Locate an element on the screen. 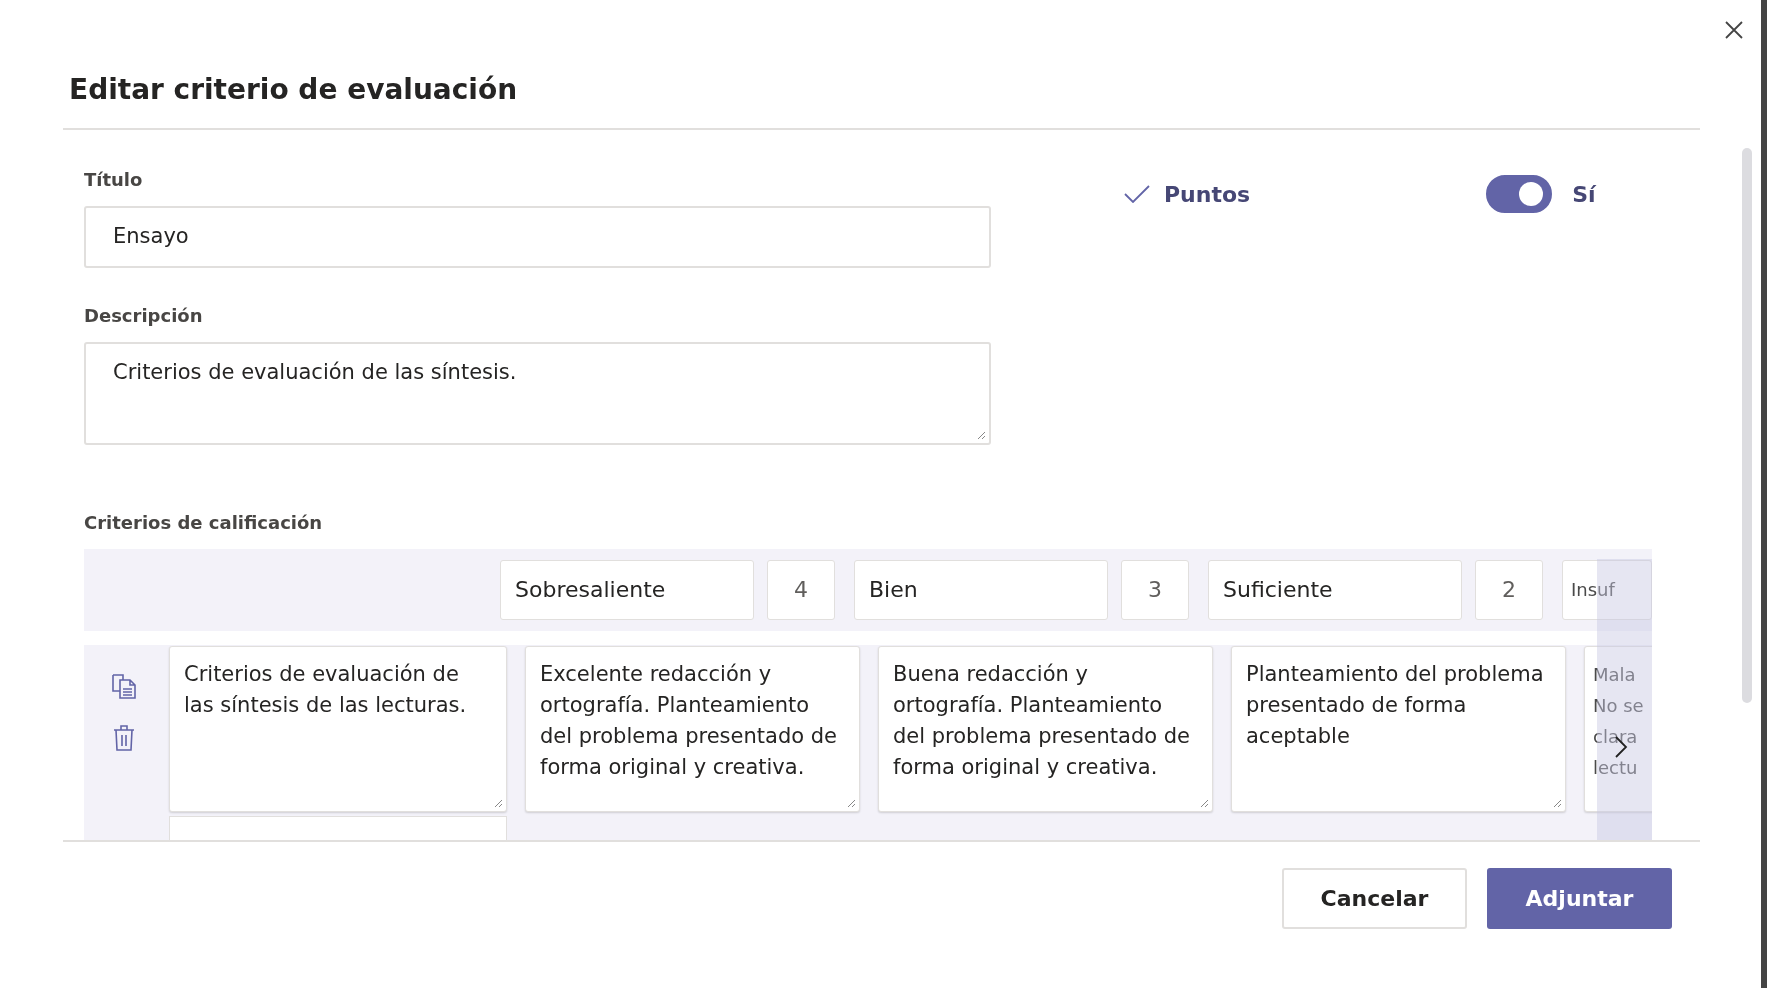 This screenshot has width=1767, height=988. section-label: Criterios de calificación is located at coordinates (204, 523).